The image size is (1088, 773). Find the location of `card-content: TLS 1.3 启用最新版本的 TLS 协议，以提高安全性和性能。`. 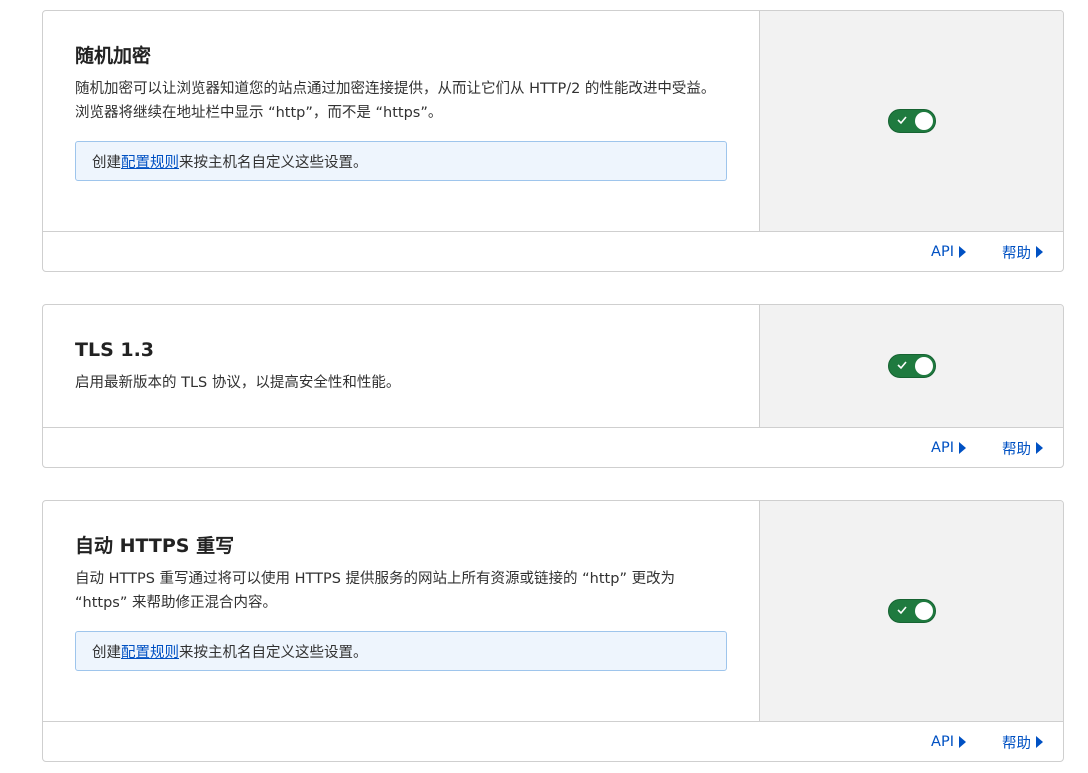

card-content: TLS 1.3 启用最新版本的 TLS 协议，以提高安全性和性能。 is located at coordinates (401, 366).